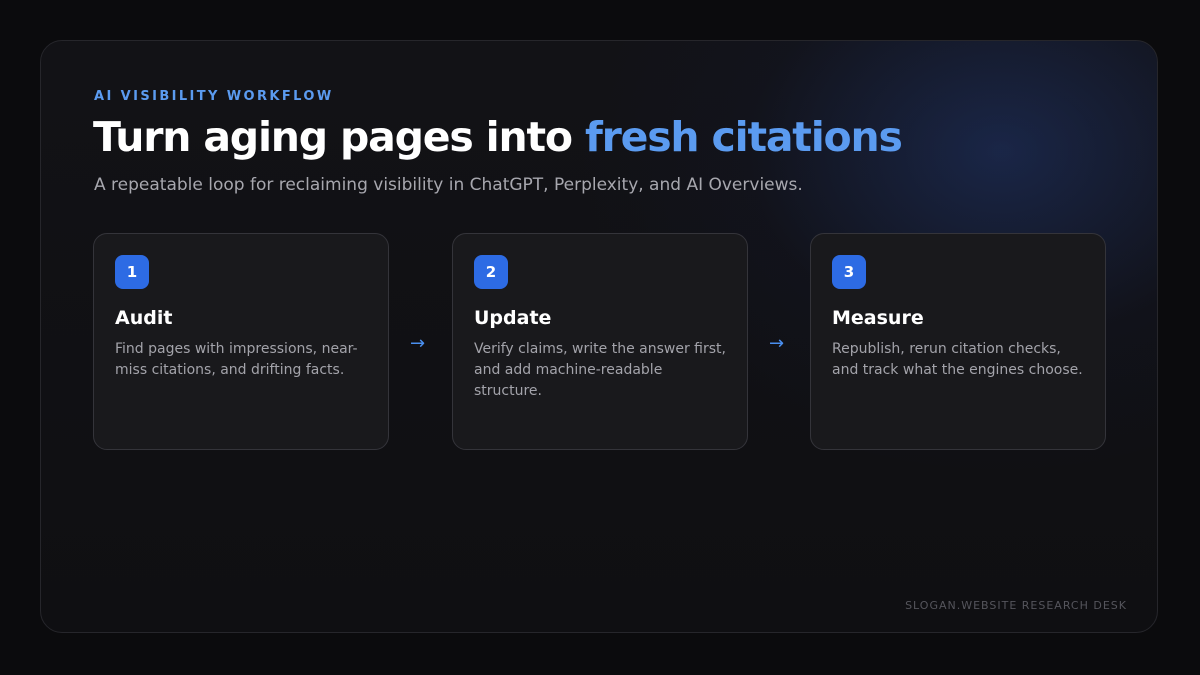 This screenshot has height=675, width=1200. Describe the element at coordinates (214, 96) in the screenshot. I see `eyebrow-label: AI VISIBILITY WORKFLOW` at that location.